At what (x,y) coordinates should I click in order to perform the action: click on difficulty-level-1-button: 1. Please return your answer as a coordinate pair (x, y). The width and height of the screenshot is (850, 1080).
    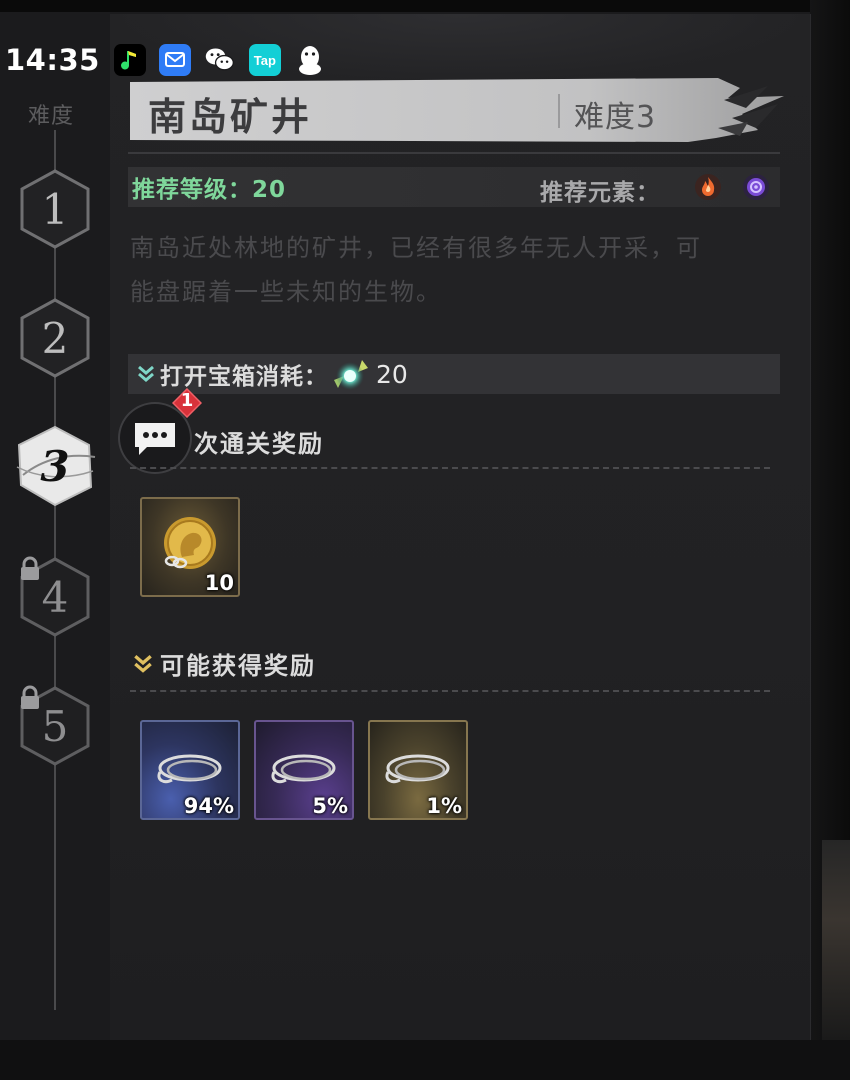
    Looking at the image, I should click on (55, 209).